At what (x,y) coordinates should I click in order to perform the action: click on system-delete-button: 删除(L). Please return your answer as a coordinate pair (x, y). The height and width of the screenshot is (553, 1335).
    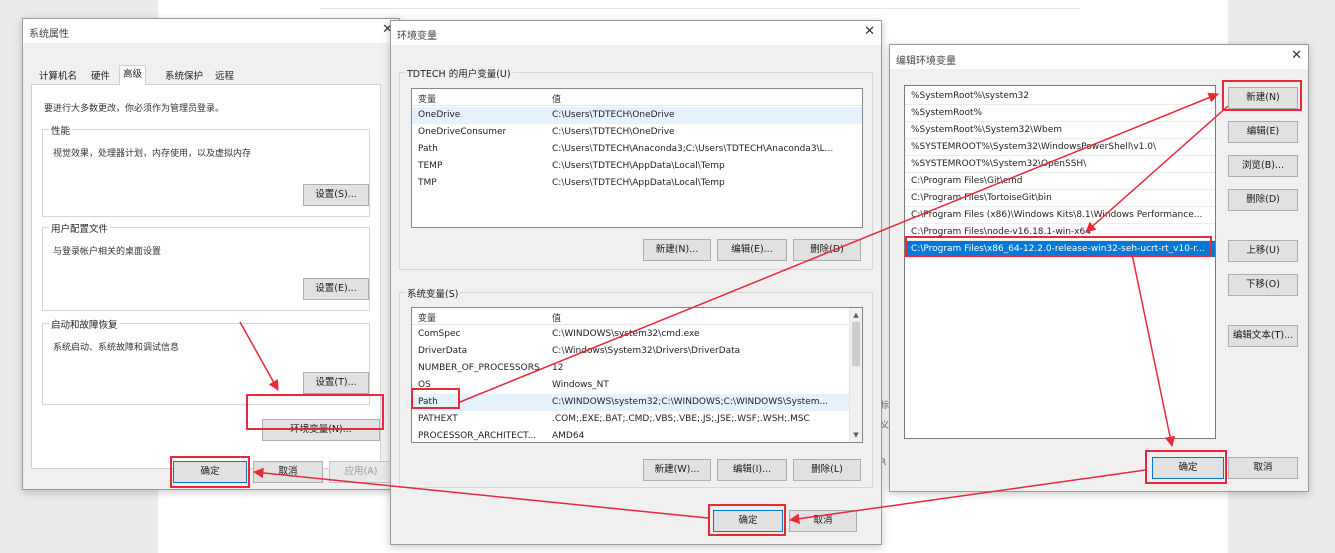
    Looking at the image, I should click on (827, 470).